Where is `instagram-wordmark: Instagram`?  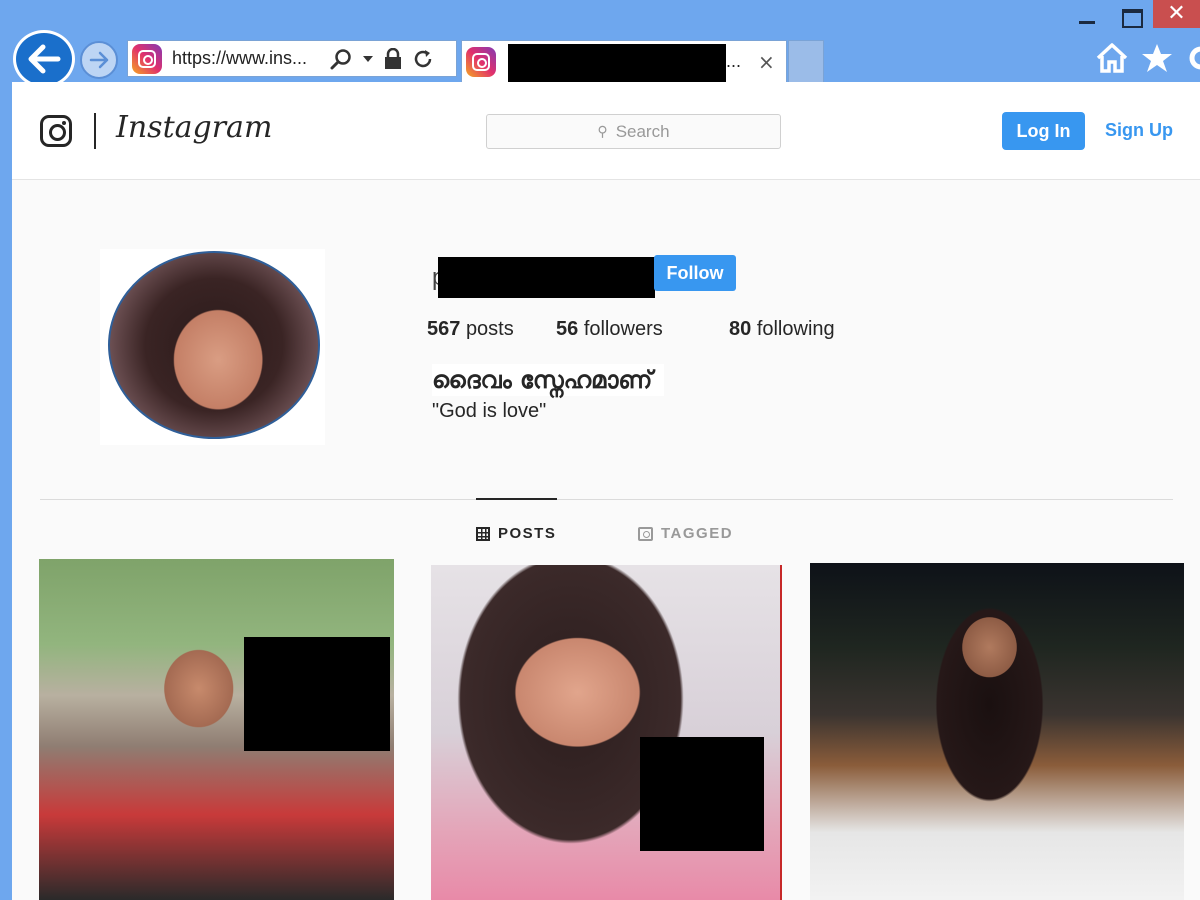
instagram-wordmark: Instagram is located at coordinates (194, 127).